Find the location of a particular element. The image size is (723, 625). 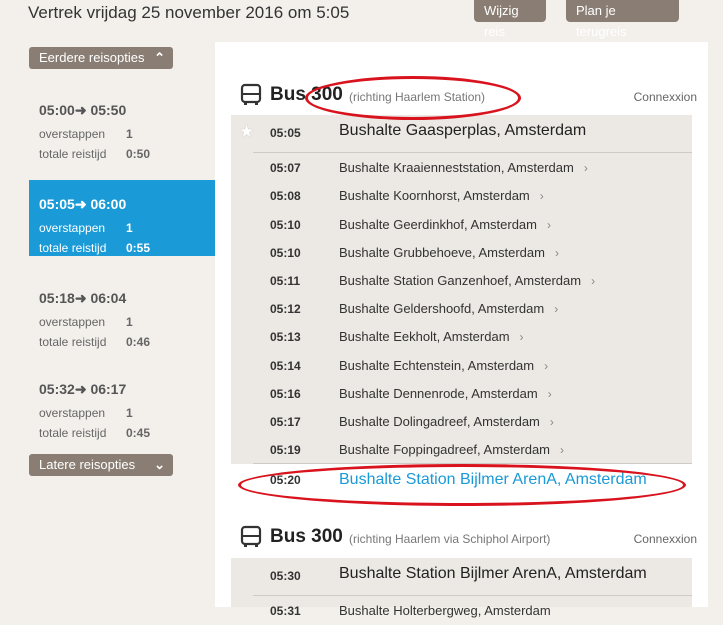

chevron-down-icon: ⌄ is located at coordinates (159, 464).